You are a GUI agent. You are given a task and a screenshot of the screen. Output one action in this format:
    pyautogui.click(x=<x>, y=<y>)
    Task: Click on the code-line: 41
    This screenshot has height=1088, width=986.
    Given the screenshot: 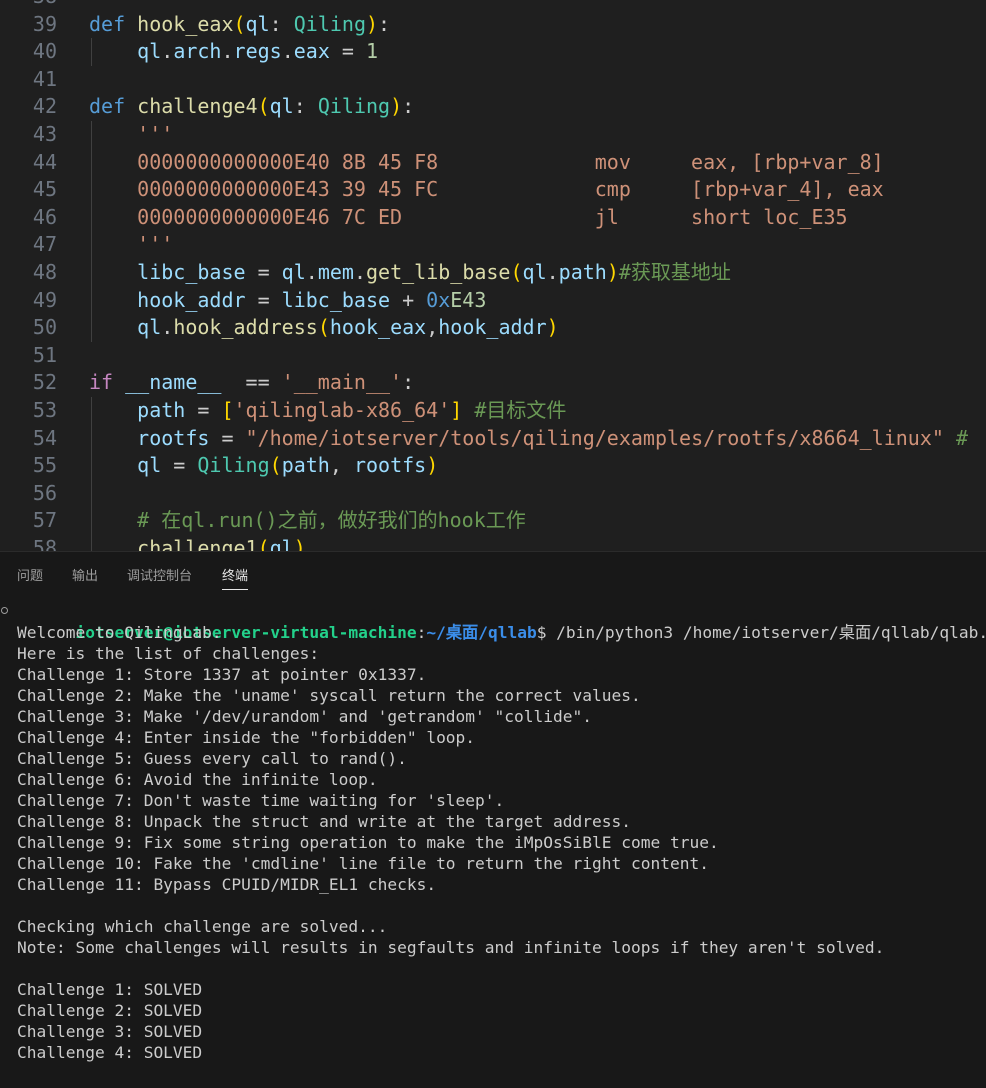 What is the action you would take?
    pyautogui.click(x=493, y=80)
    